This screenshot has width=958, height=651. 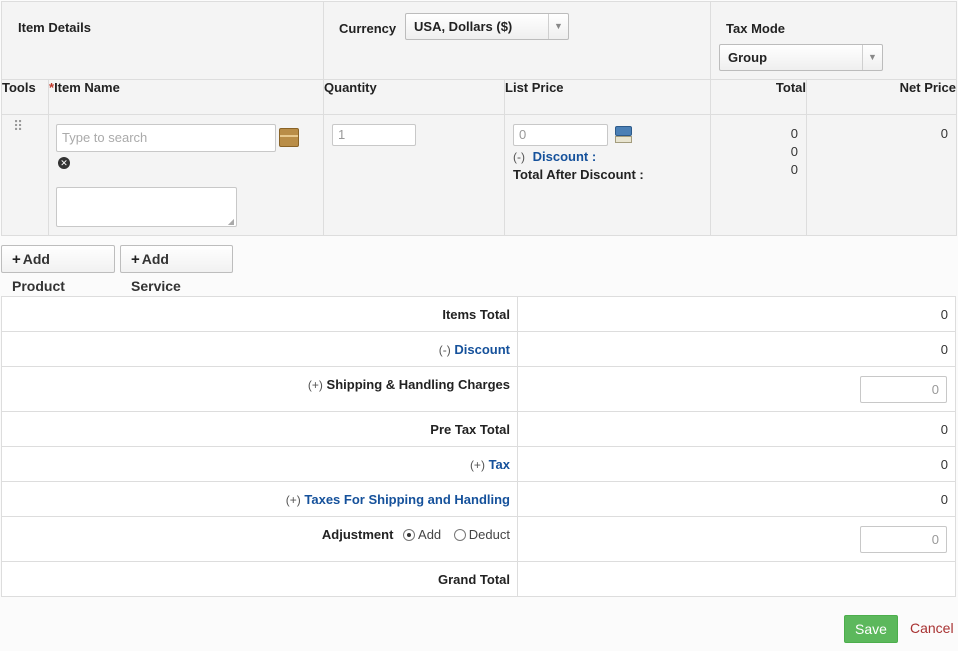 I want to click on shipping-prefix: (+), so click(x=315, y=385).